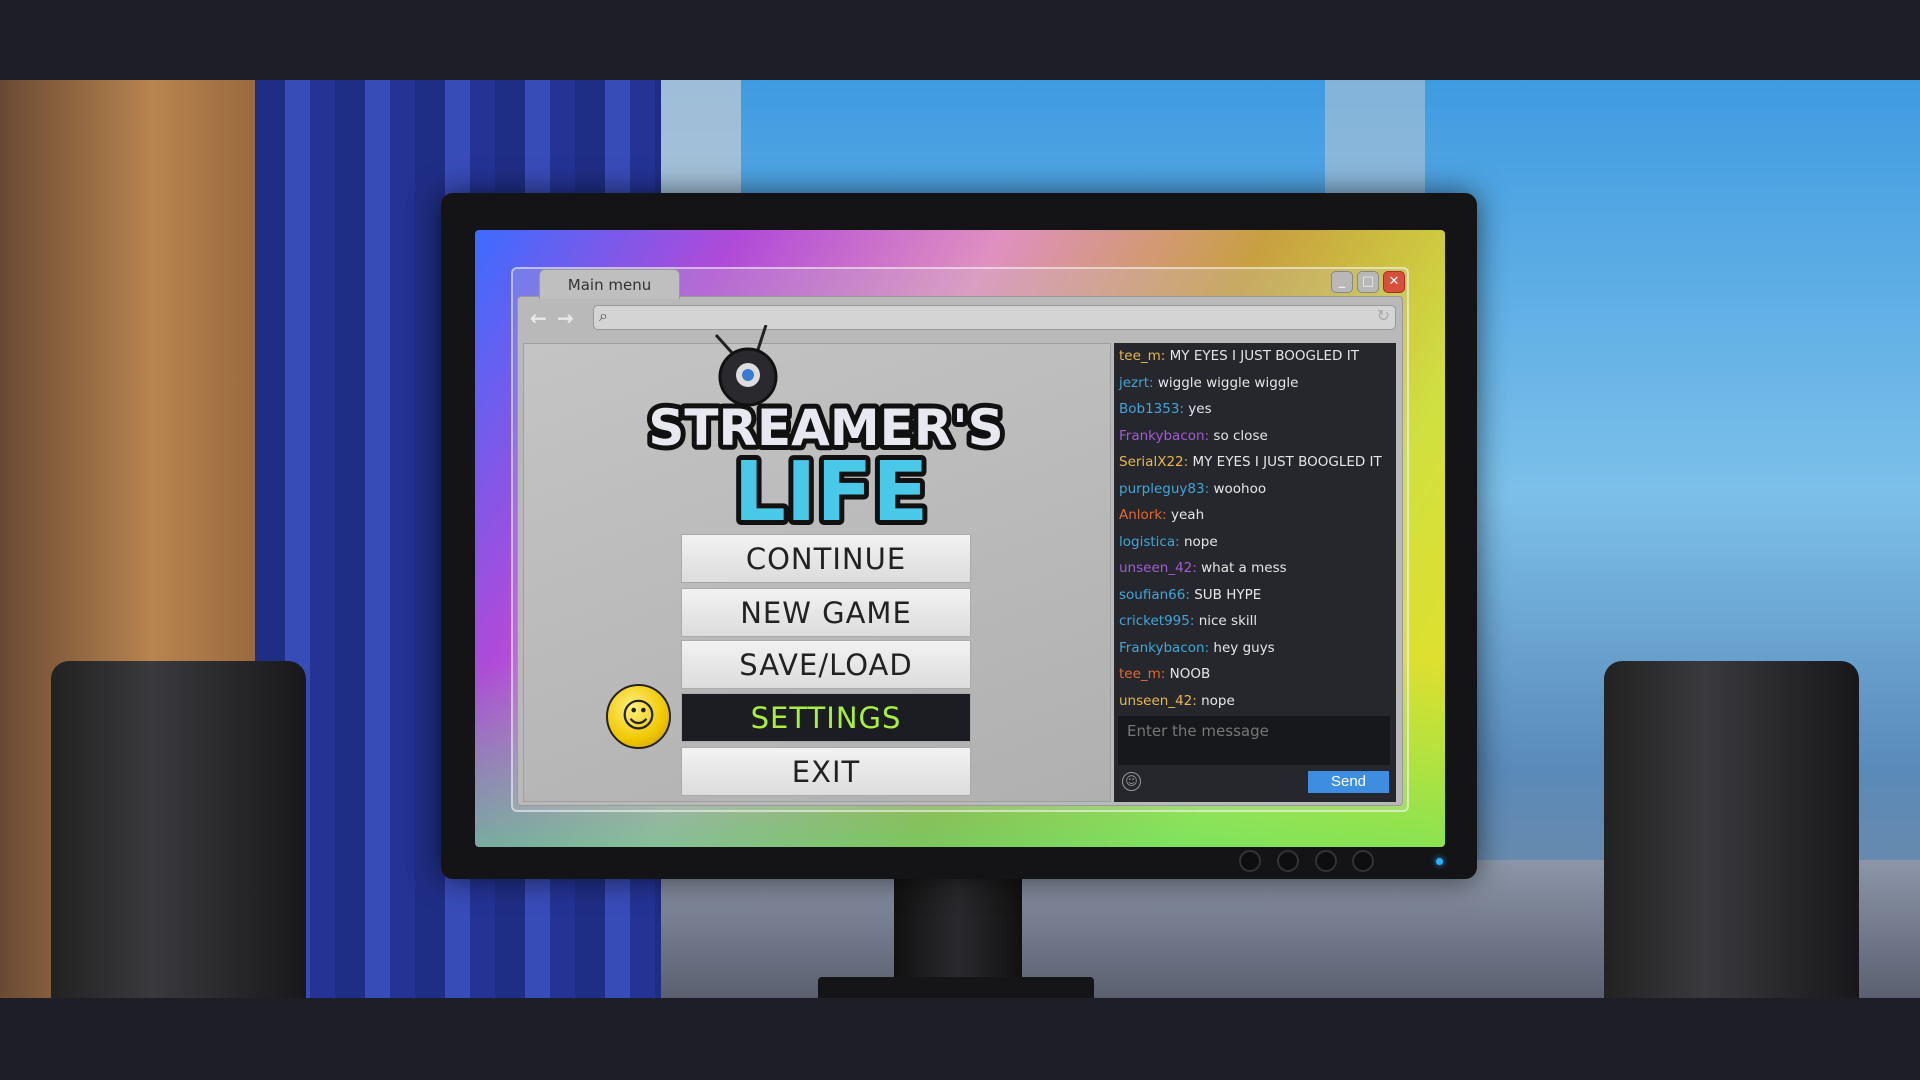 The width and height of the screenshot is (1920, 1080). I want to click on monitor-stand, so click(958, 929).